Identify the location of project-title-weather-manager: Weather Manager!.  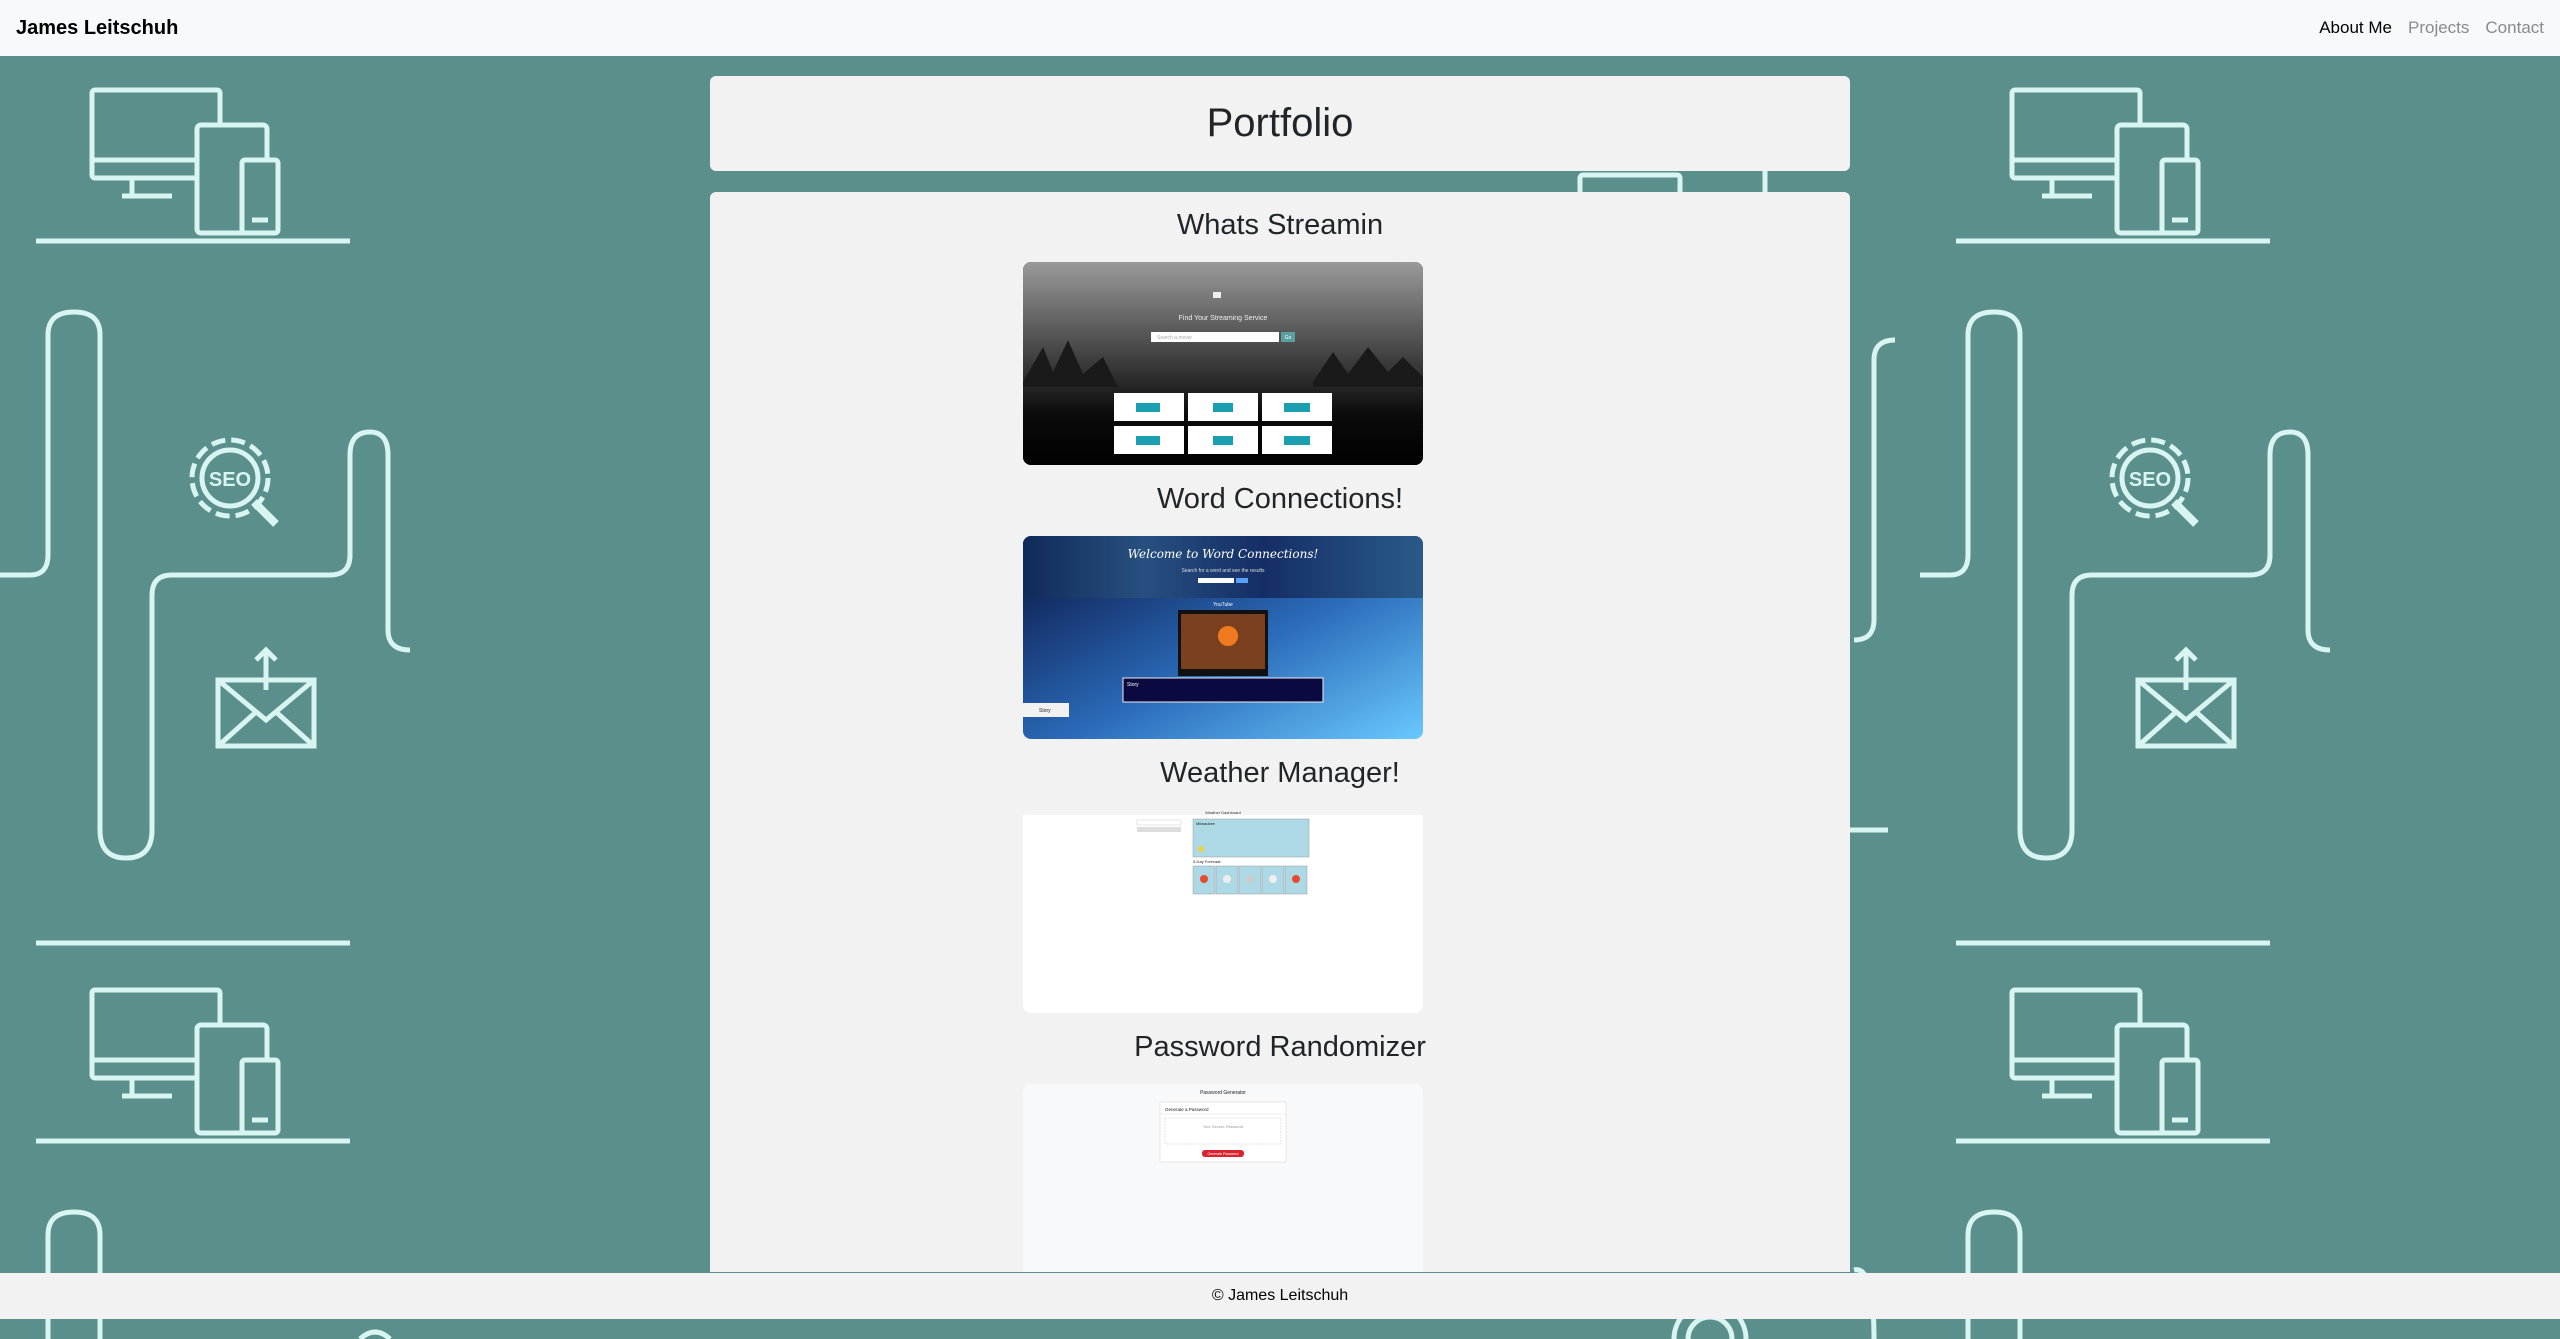
(1280, 773).